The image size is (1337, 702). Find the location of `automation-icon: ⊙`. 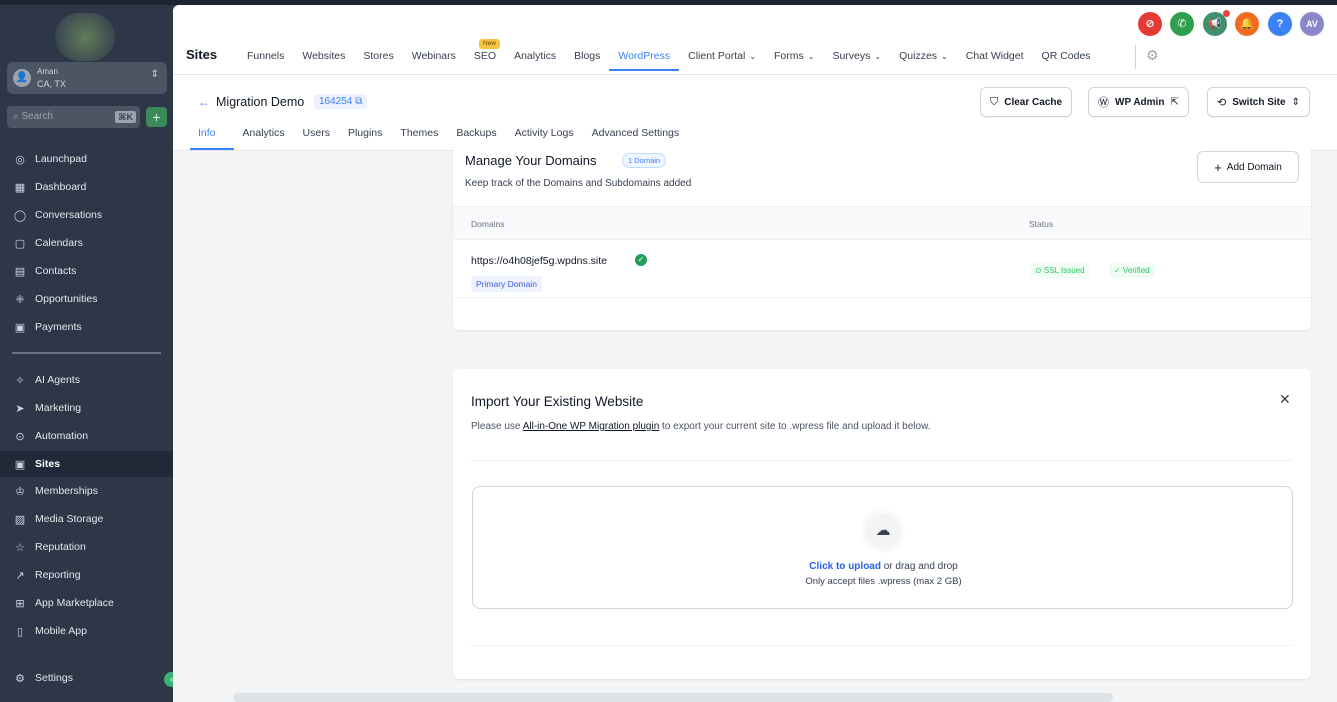

automation-icon: ⊙ is located at coordinates (20, 436).